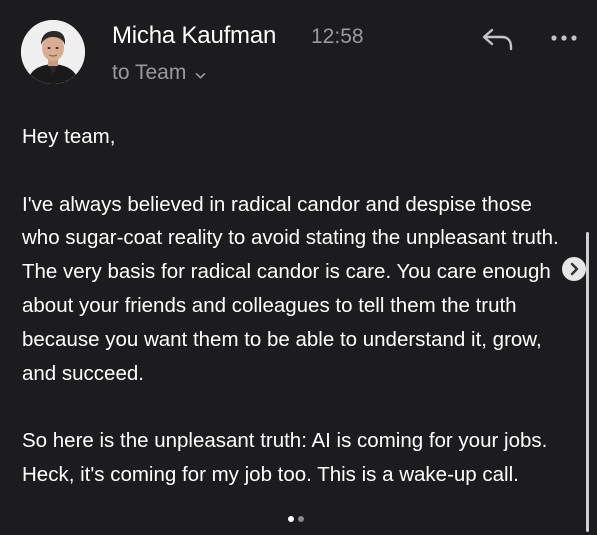 This screenshot has height=535, width=597. Describe the element at coordinates (194, 36) in the screenshot. I see `sender-name: Micha Kaufman` at that location.